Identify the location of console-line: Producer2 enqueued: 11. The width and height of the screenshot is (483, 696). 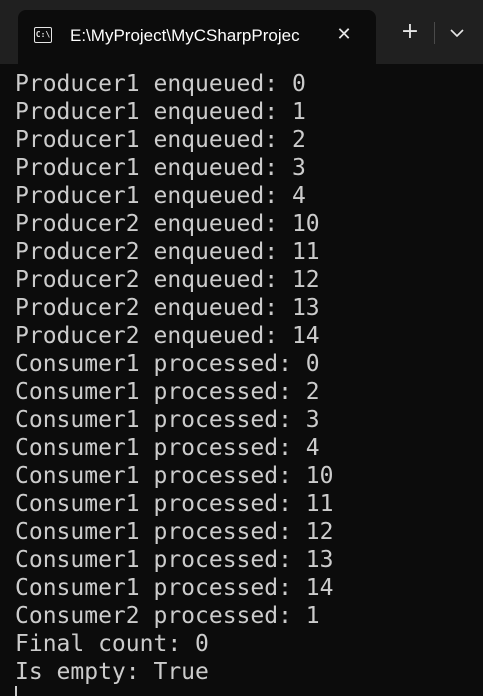
(167, 252).